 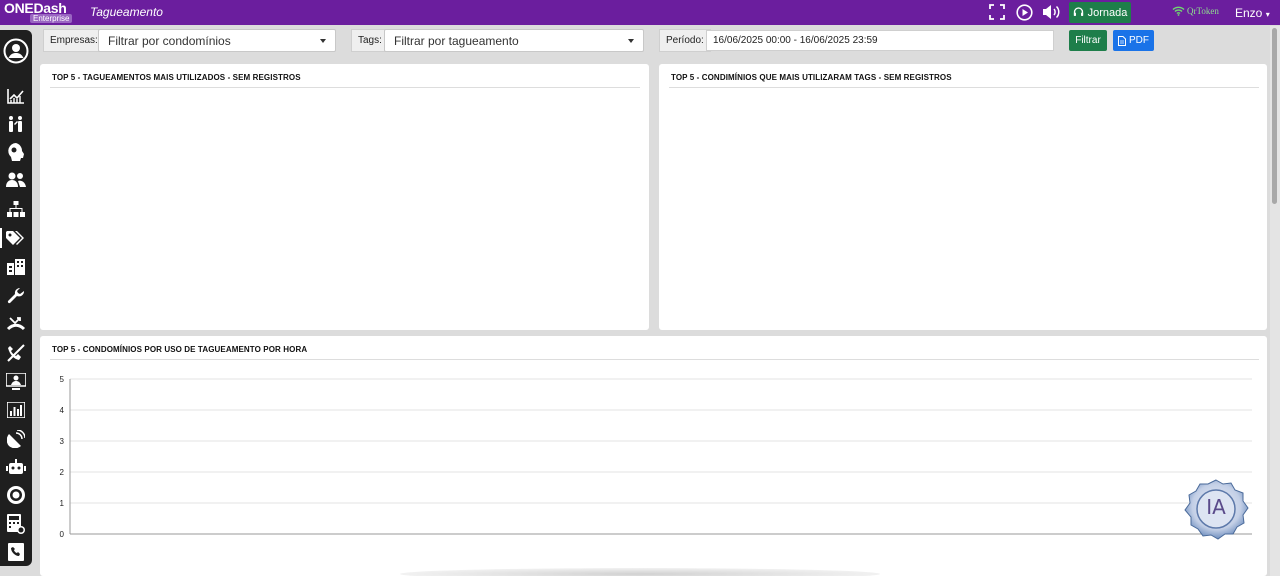 I want to click on hierarchy-icon, so click(x=16, y=209).